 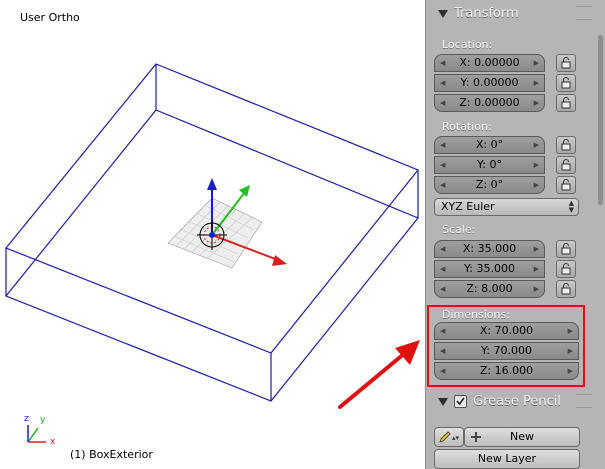 I want to click on scale-z-field: ◀ Z: 8.000 ▶, so click(x=489, y=289).